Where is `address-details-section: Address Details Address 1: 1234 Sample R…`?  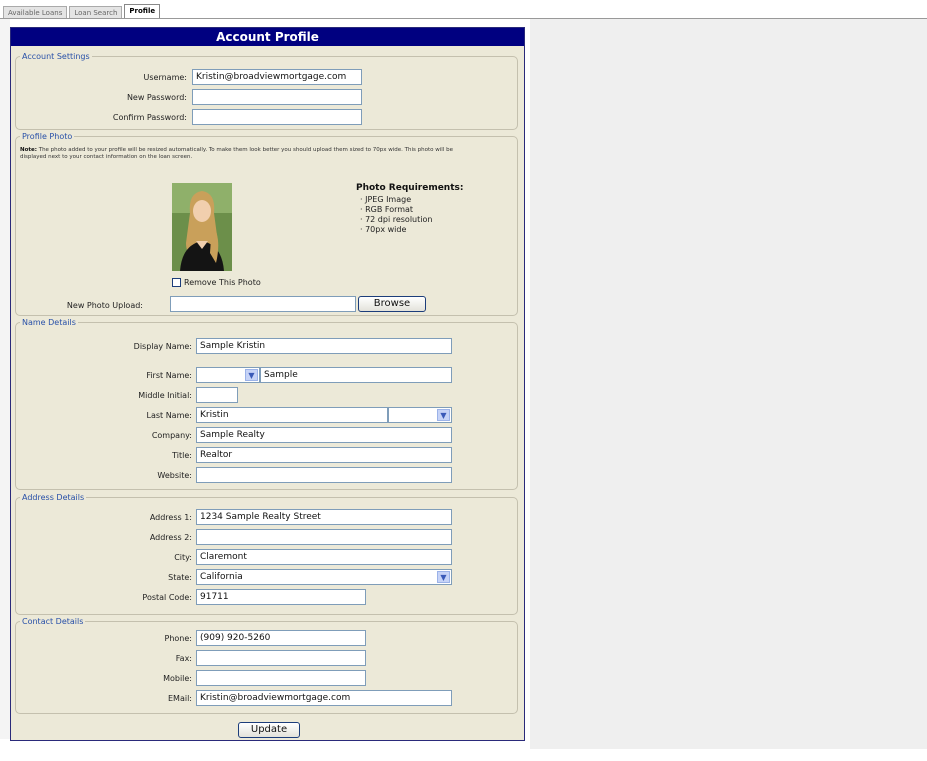 address-details-section: Address Details Address 1: 1234 Sample R… is located at coordinates (266, 554).